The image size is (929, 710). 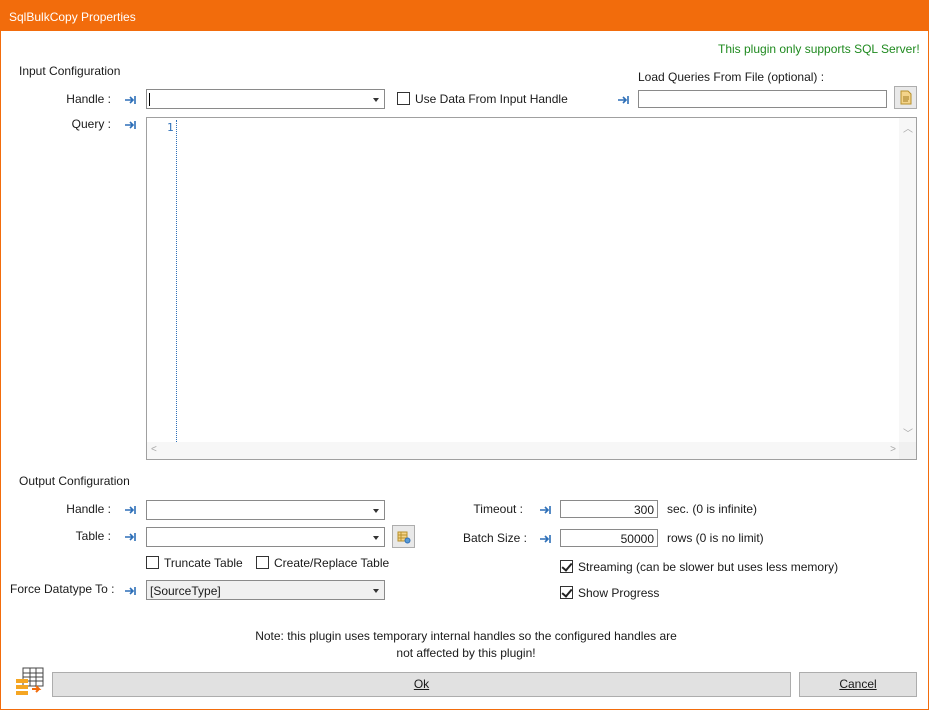 I want to click on ok-label: Ok, so click(x=421, y=684).